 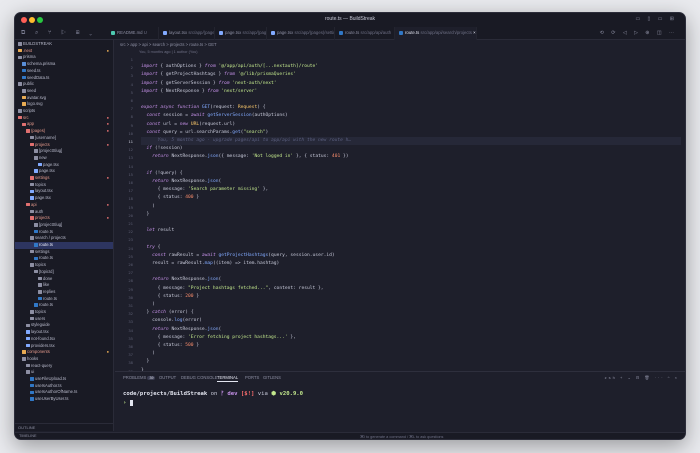 I want to click on explorer-item: replies, so click(x=64, y=292).